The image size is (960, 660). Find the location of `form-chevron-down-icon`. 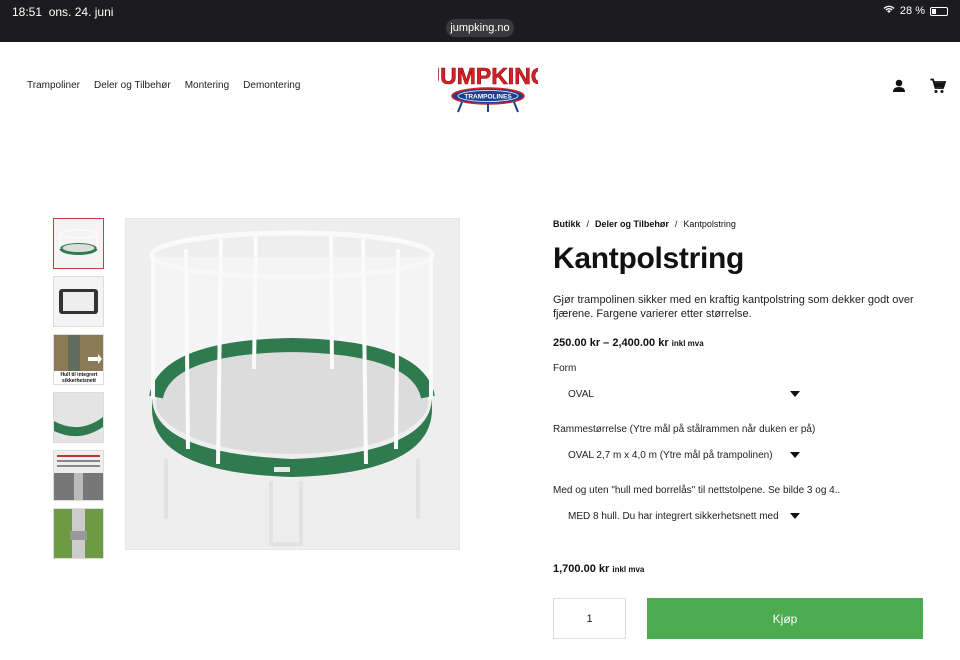

form-chevron-down-icon is located at coordinates (795, 394).